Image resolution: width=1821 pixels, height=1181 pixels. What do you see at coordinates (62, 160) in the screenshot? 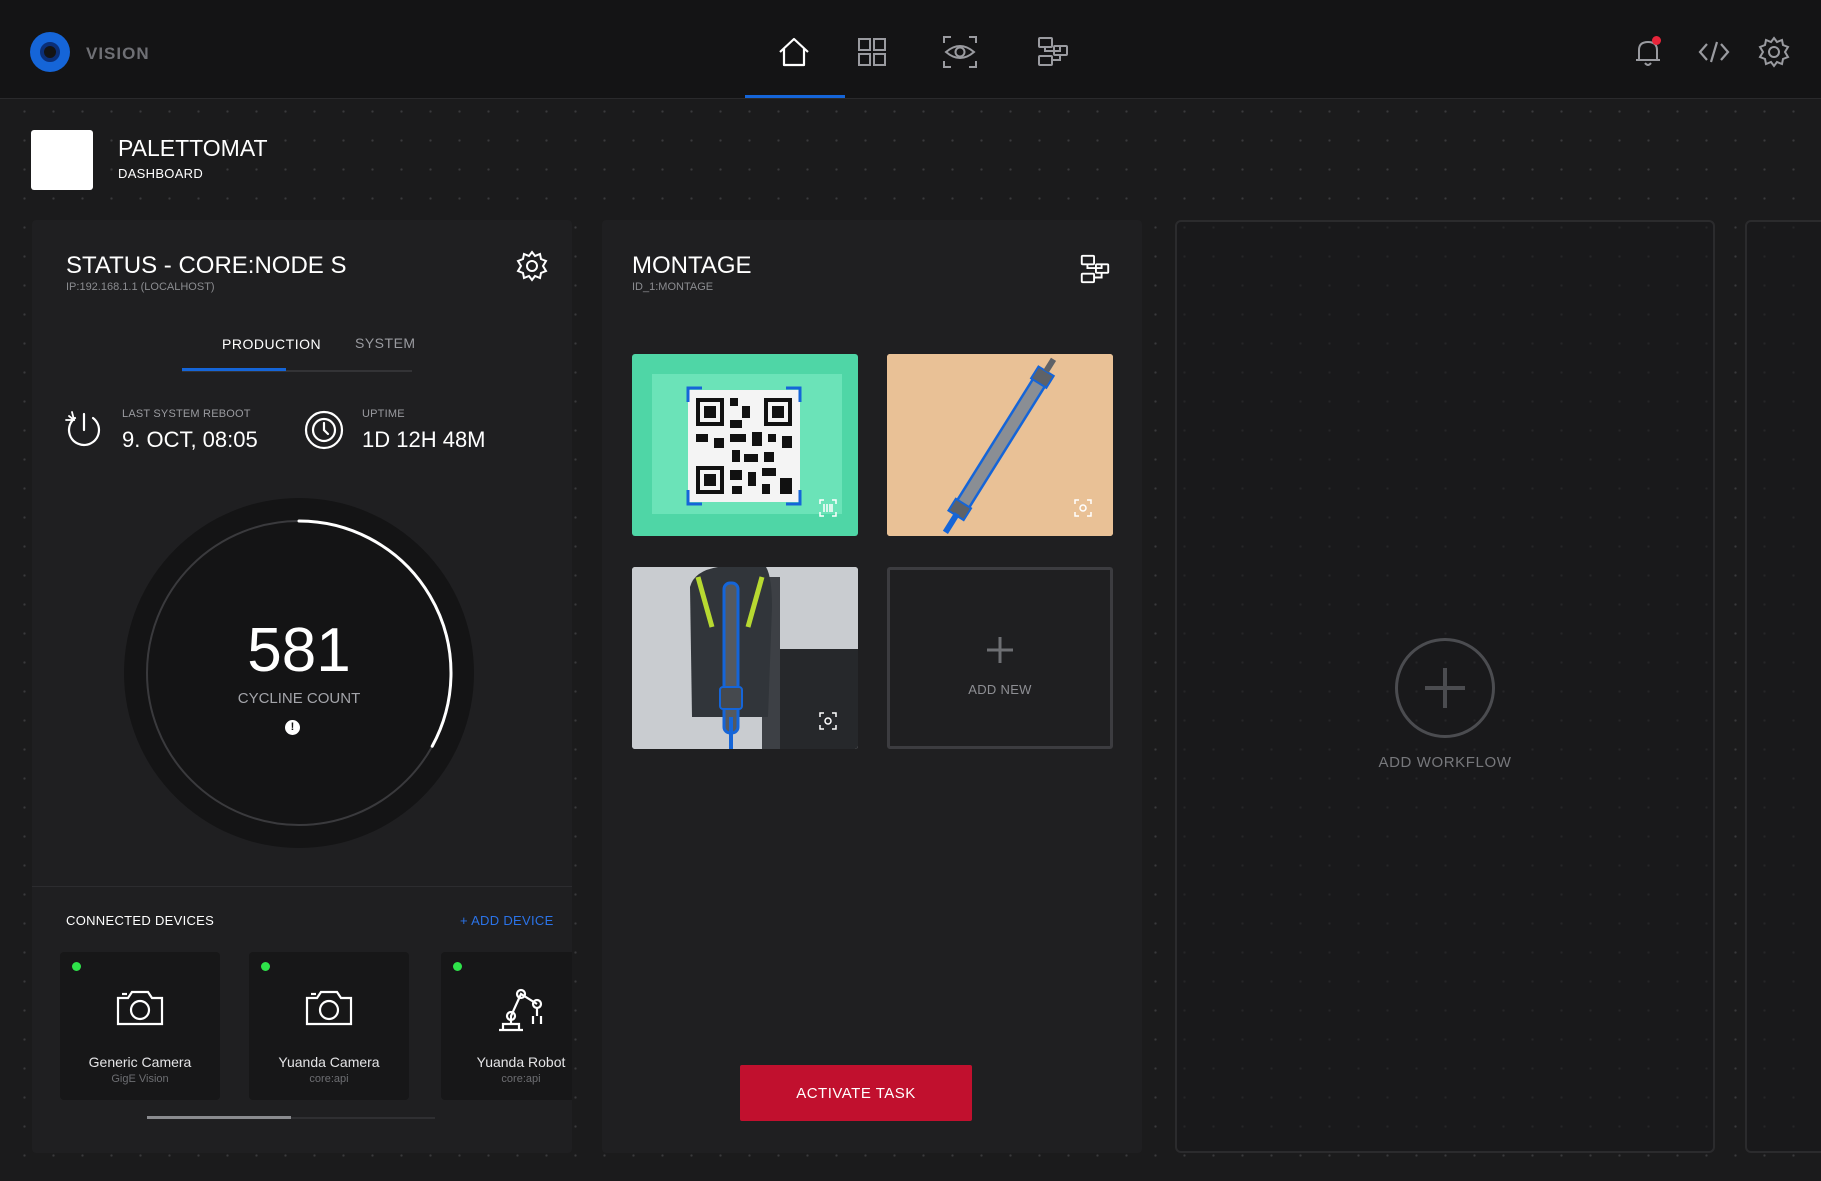
I see `project-thumbnail` at bounding box center [62, 160].